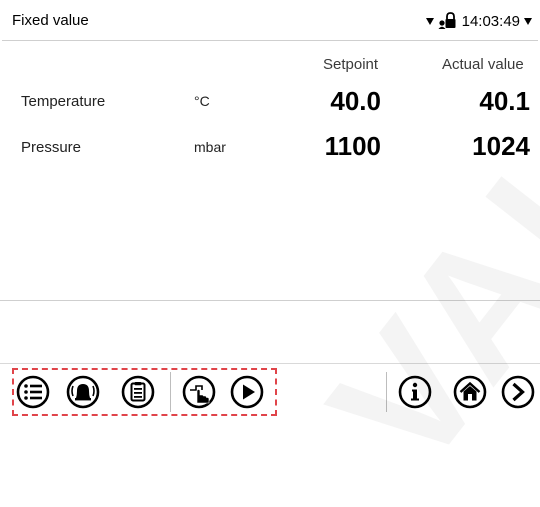  I want to click on content-divider, so click(270, 300).